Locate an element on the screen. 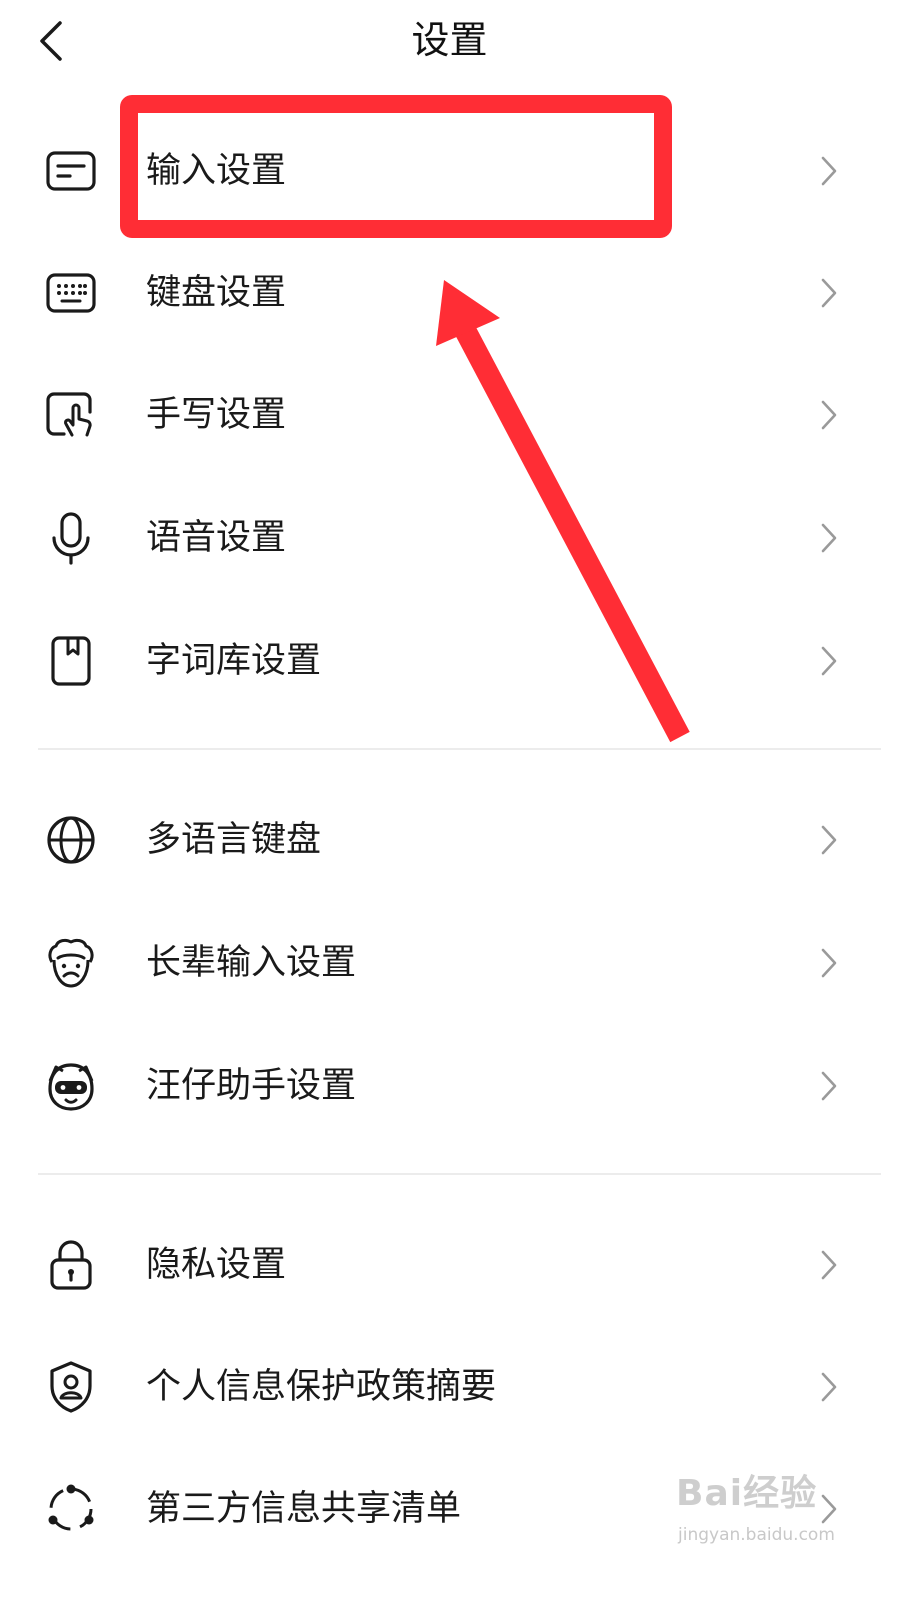 The width and height of the screenshot is (899, 1600). dog-assistant-icon is located at coordinates (71, 1086).